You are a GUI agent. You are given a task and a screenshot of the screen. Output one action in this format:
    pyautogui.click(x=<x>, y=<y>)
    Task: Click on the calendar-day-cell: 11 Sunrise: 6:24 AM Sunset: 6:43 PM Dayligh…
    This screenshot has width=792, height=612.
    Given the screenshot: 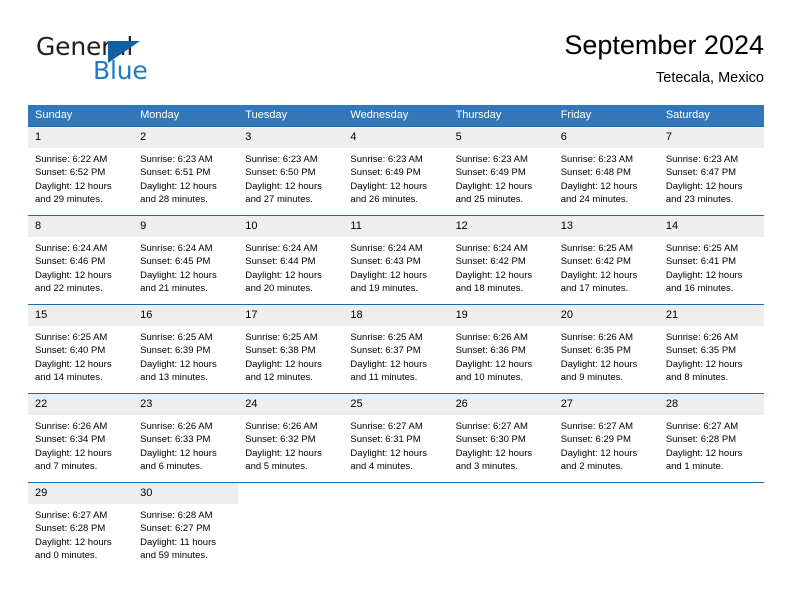 What is the action you would take?
    pyautogui.click(x=396, y=260)
    